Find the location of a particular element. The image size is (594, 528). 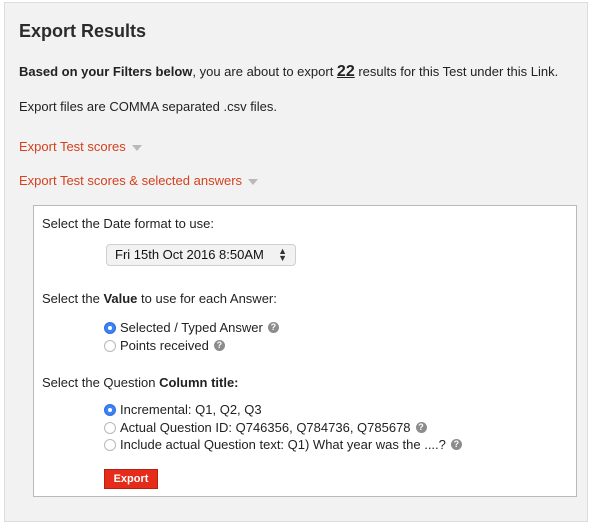

value-label-pre: Select the is located at coordinates (73, 298).